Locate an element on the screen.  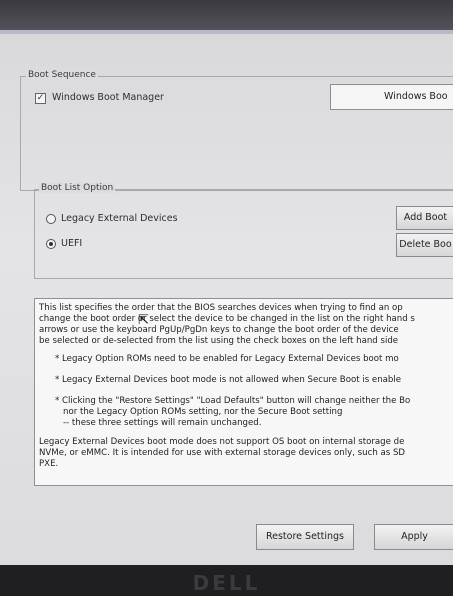
boot-sequence-list-item: Windows Boo is located at coordinates (416, 96).